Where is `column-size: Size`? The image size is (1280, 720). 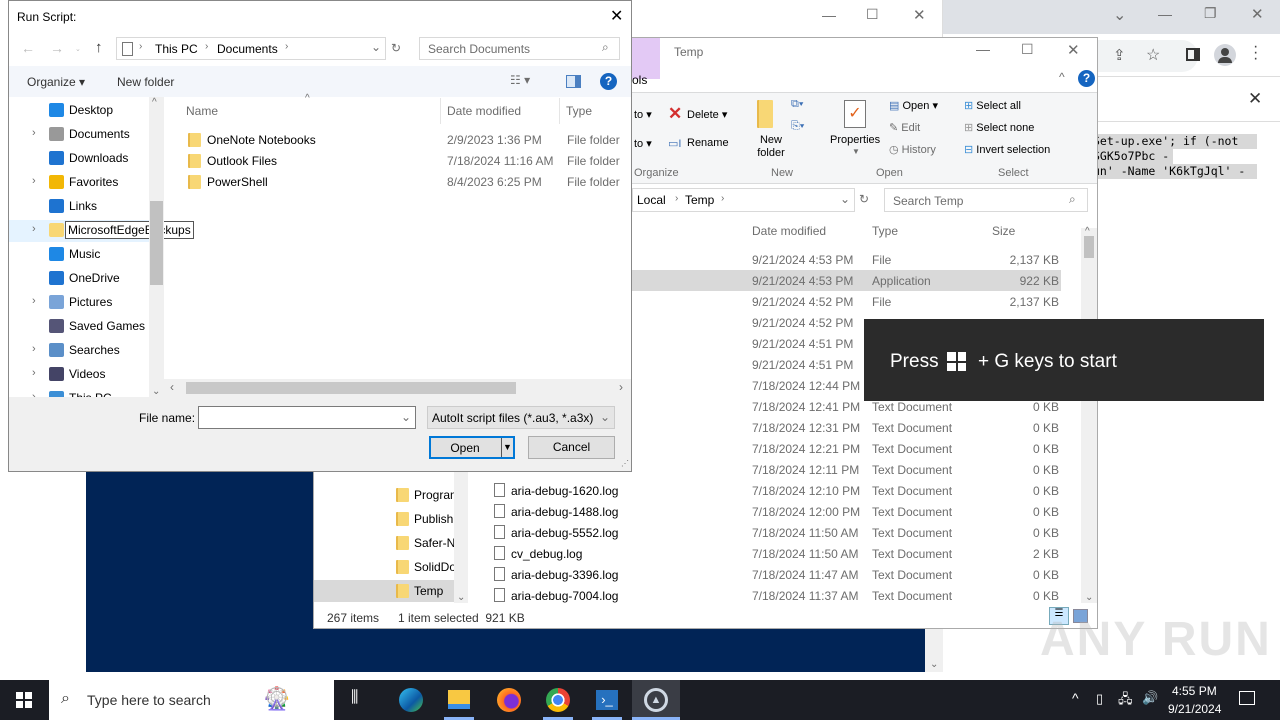
column-size: Size is located at coordinates (1003, 231).